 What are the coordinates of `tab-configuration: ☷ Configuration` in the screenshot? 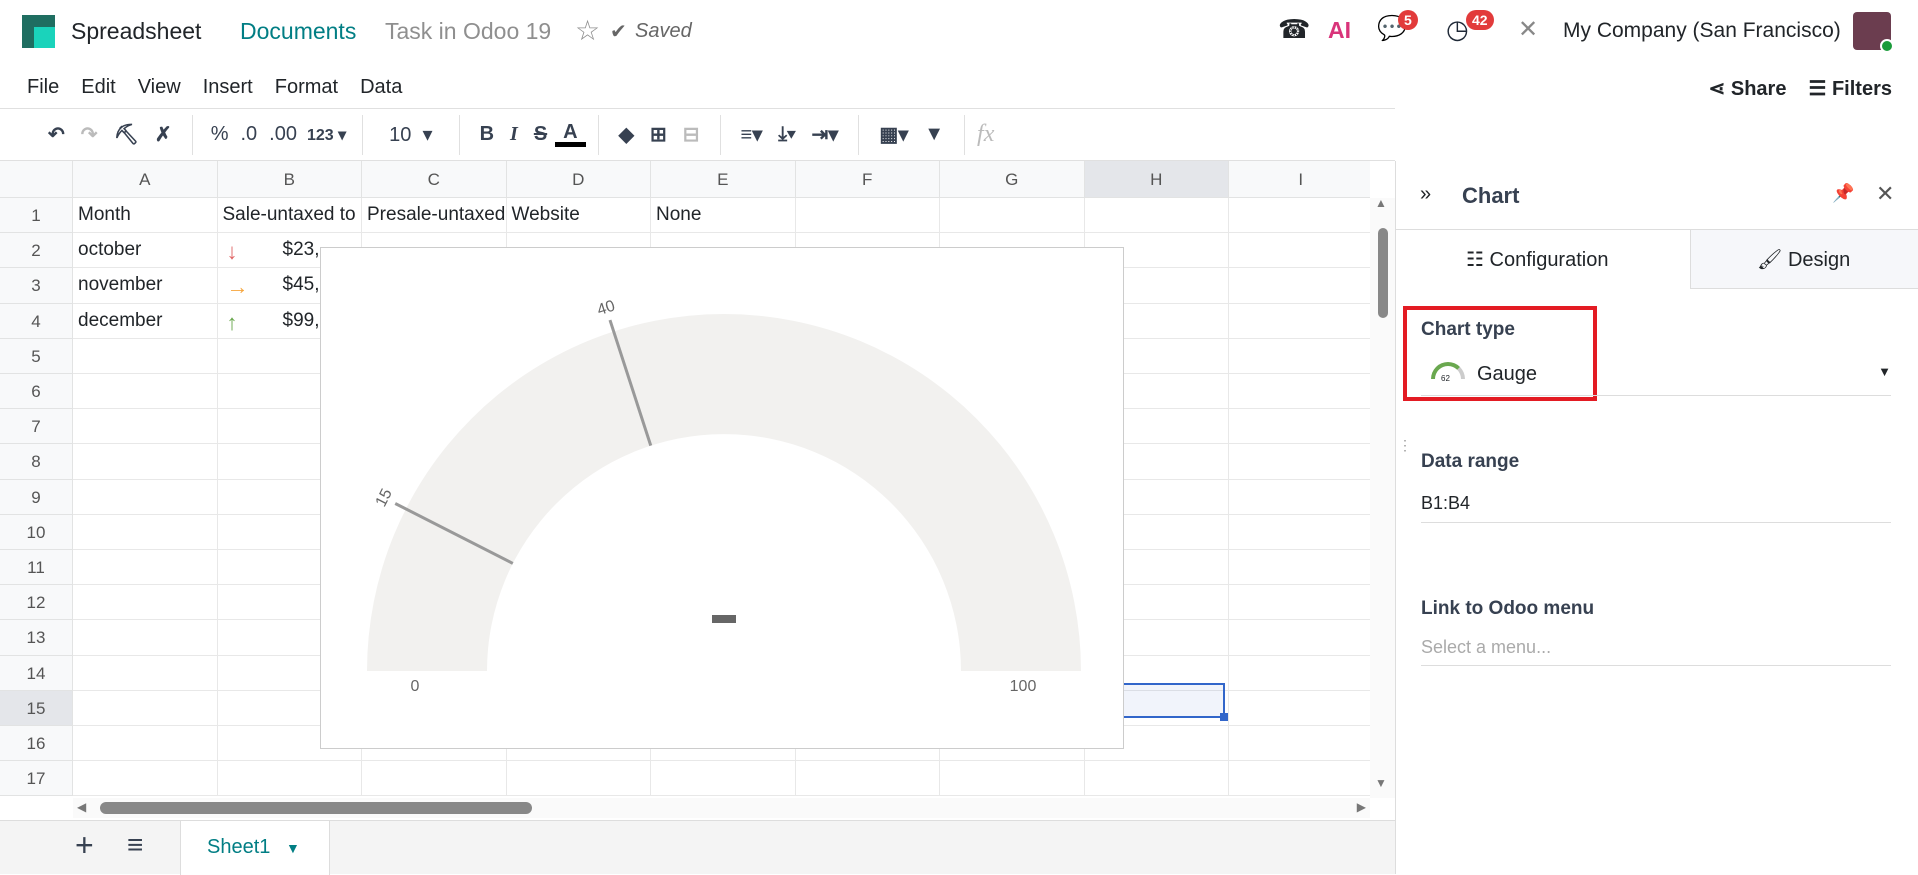 It's located at (1543, 259).